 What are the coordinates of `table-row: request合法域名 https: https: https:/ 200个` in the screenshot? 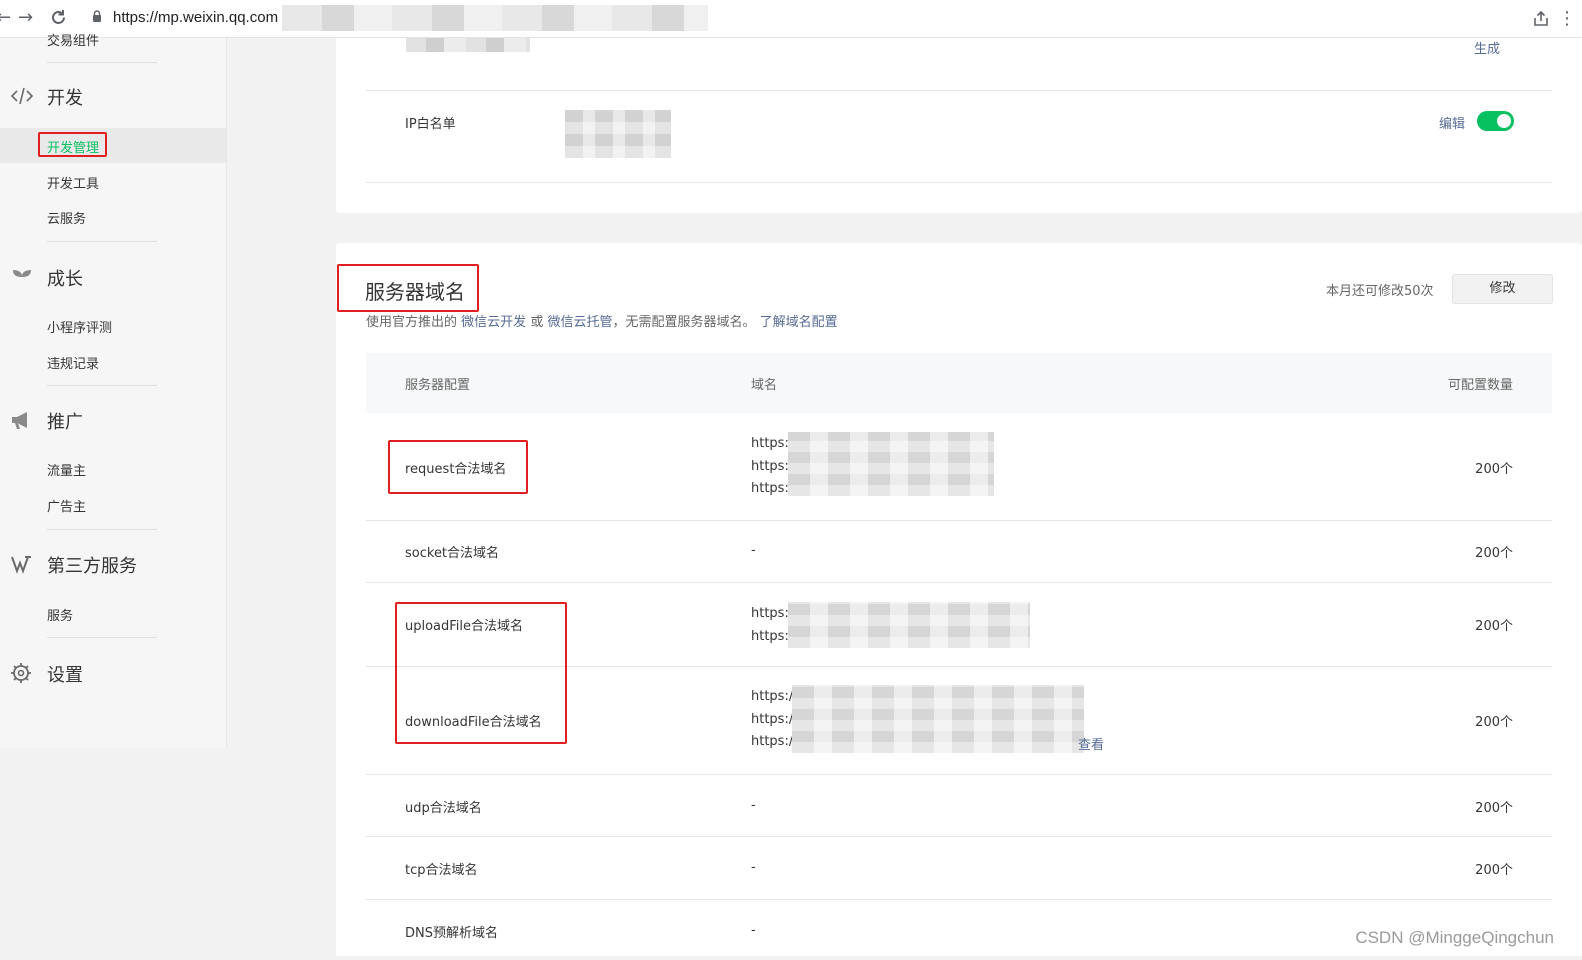 It's located at (959, 467).